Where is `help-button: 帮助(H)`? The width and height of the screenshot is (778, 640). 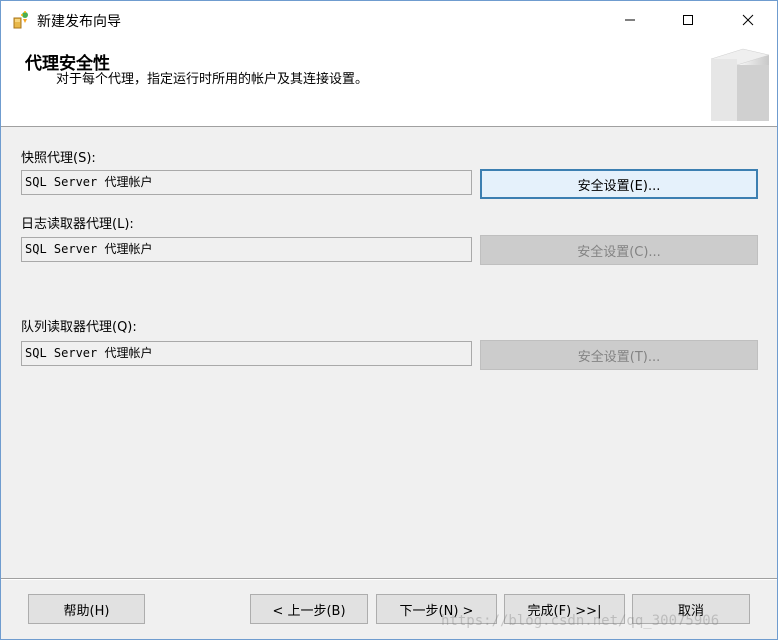
help-button: 帮助(H) is located at coordinates (86, 609).